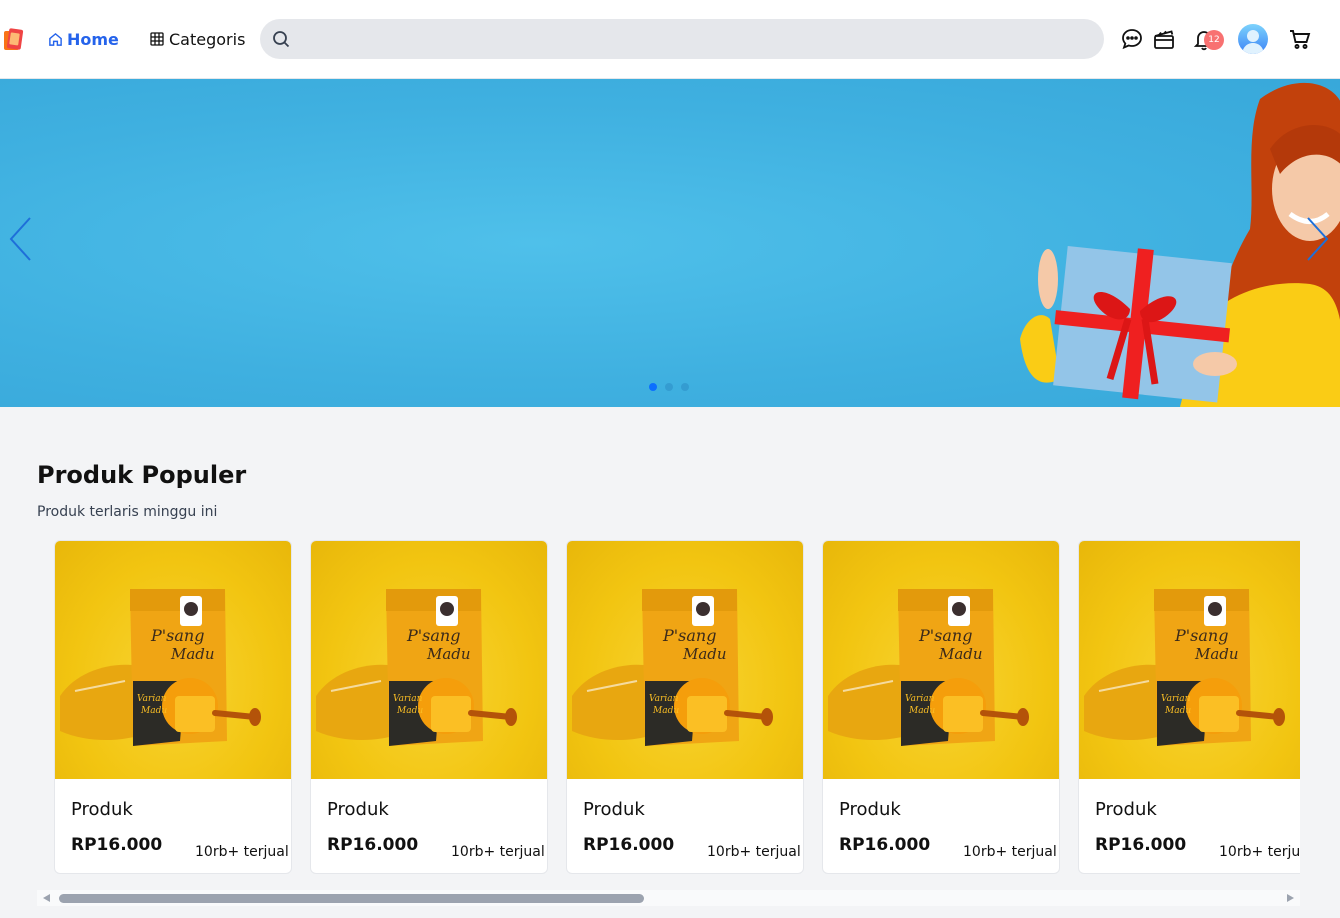 This screenshot has height=918, width=1340. Describe the element at coordinates (1317, 239) in the screenshot. I see `carousel-next-arrow` at that location.